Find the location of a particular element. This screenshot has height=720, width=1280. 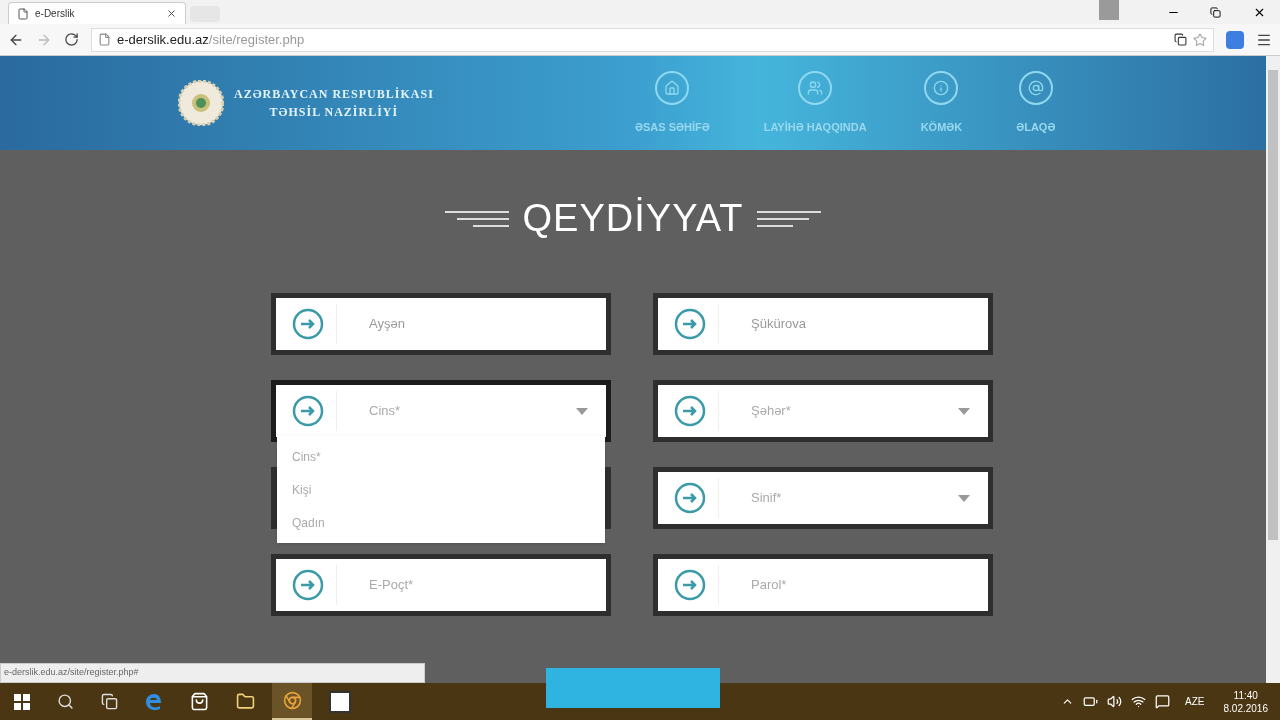

select-field: Şəhər* is located at coordinates (823, 411).